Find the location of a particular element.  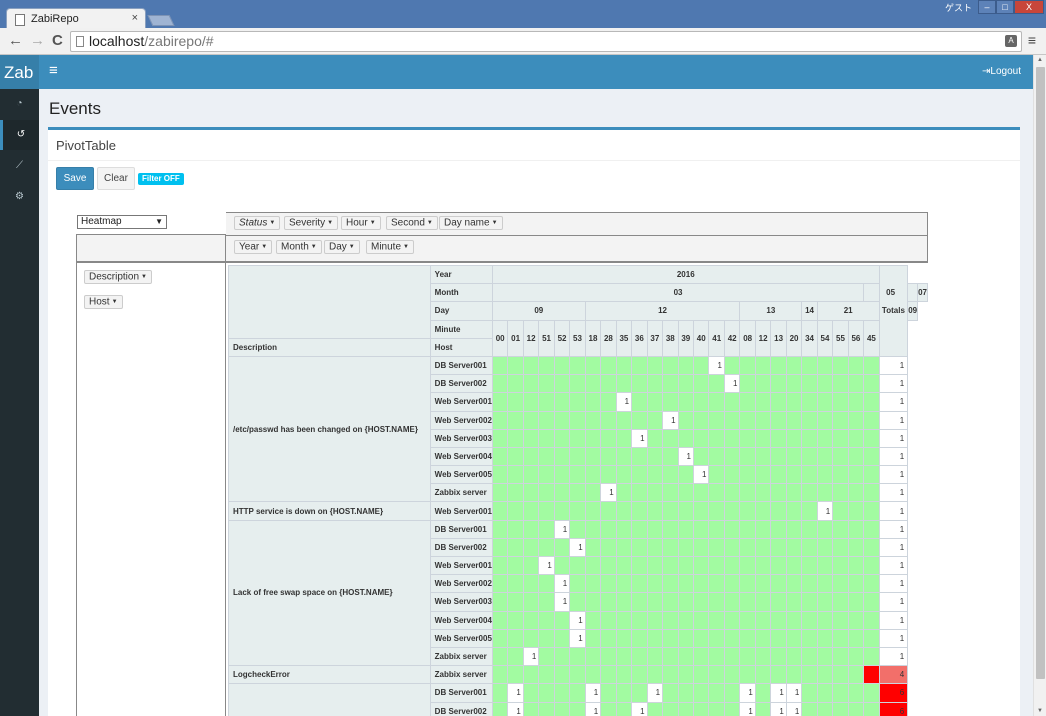

unused-attr-second: Second ▼ is located at coordinates (412, 223).